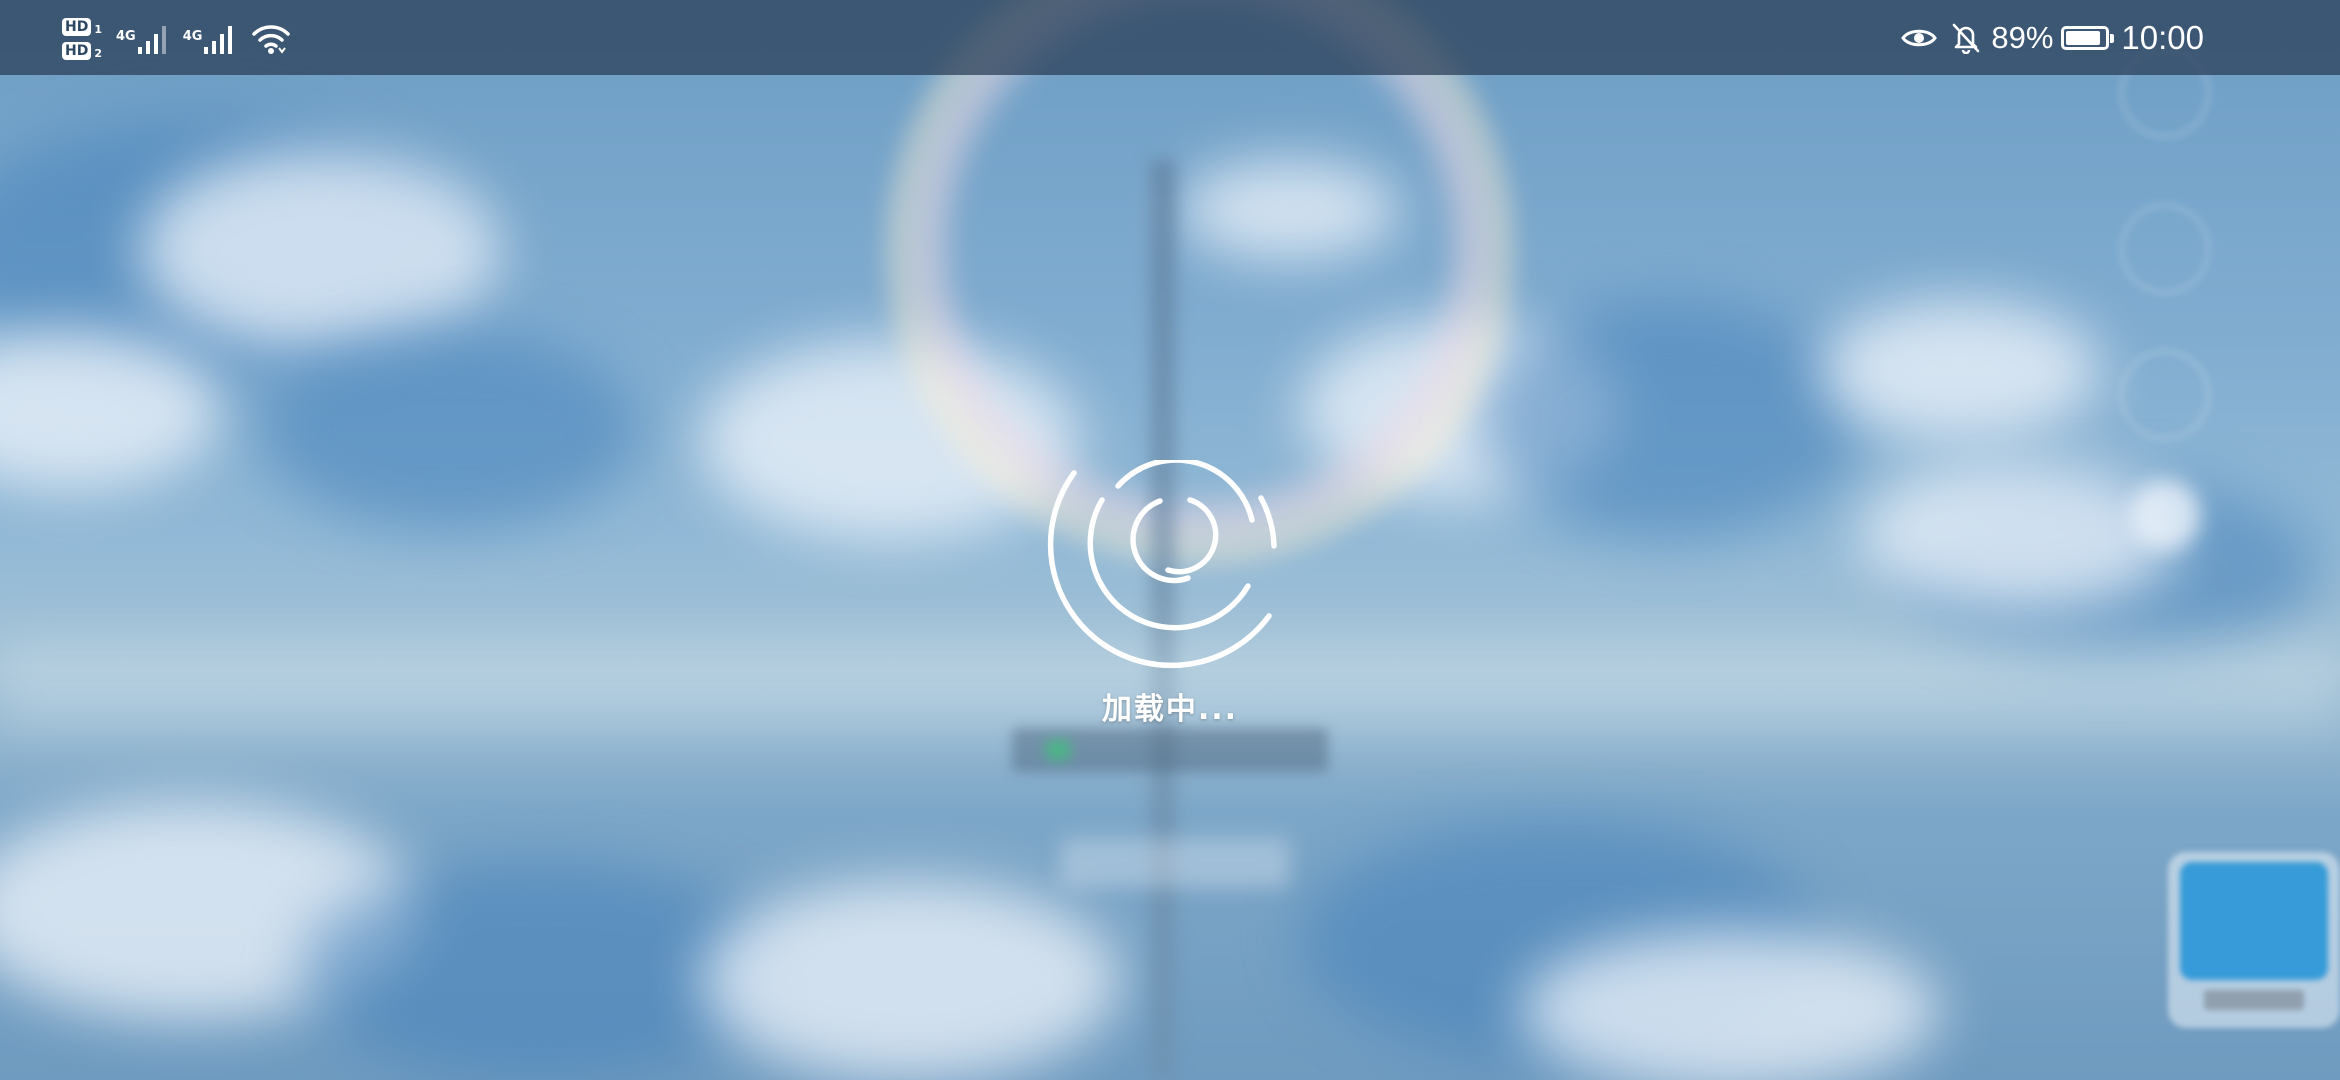 The height and width of the screenshot is (1080, 2340). I want to click on status-bar-left: HD 1 HD 2 4G 4G, so click(176, 39).